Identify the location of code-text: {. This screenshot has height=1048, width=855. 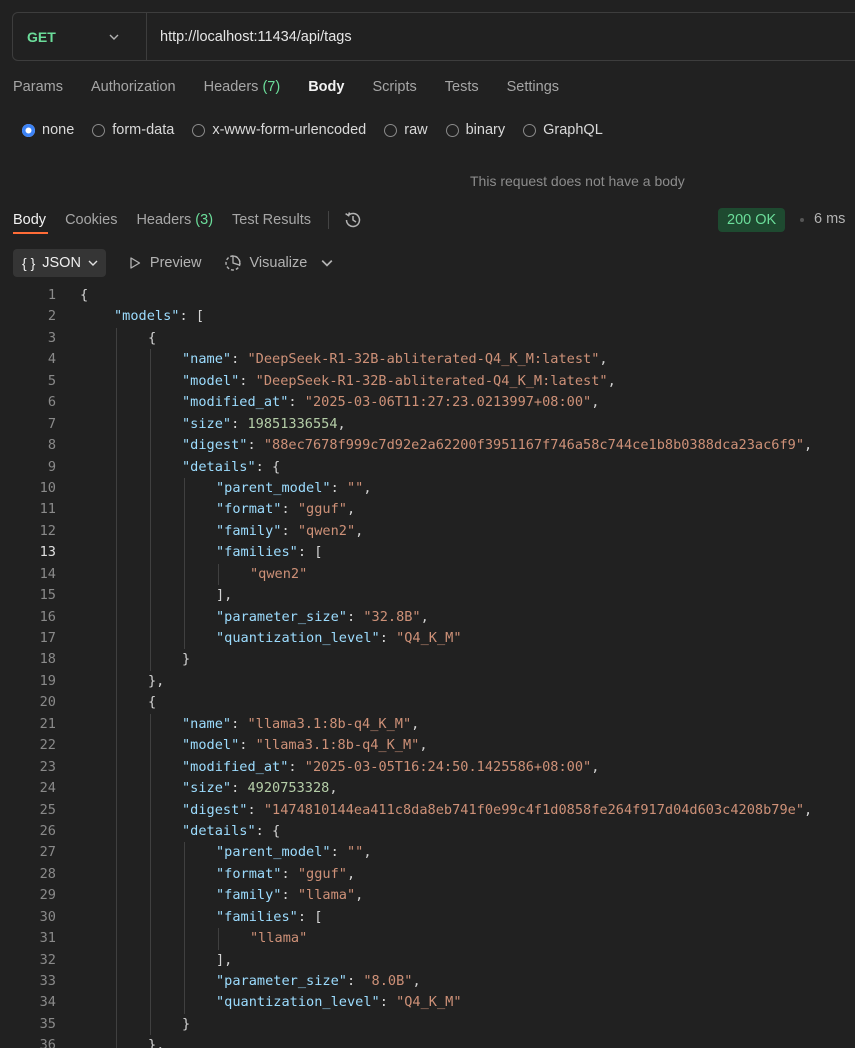
(152, 702).